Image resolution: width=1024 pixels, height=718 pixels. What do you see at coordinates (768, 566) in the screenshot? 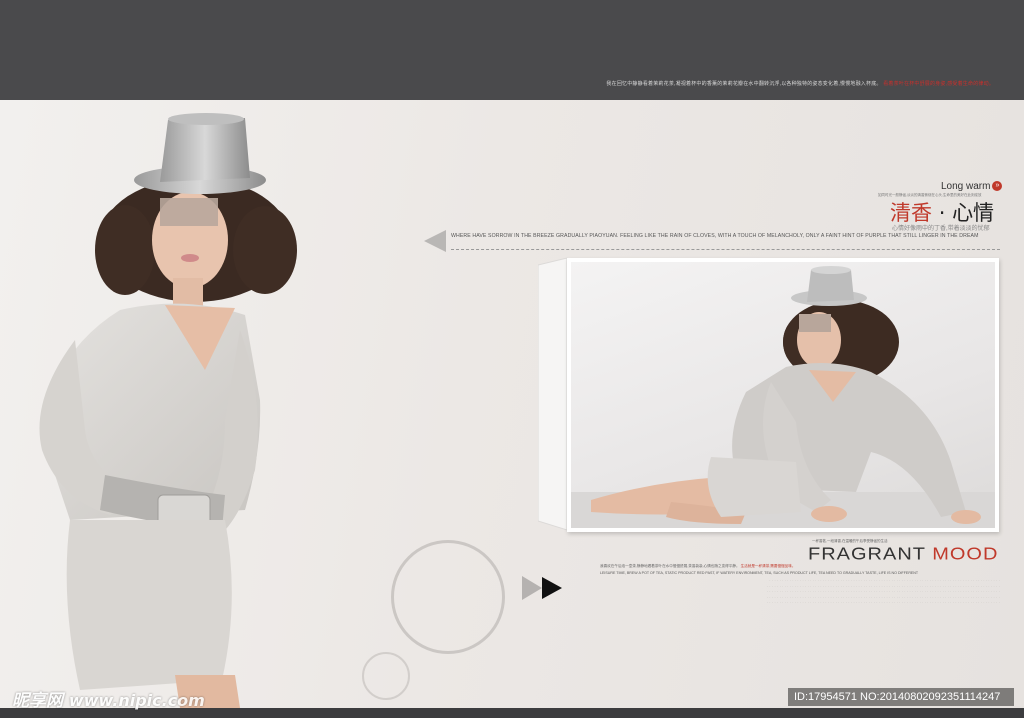
I see `fragrant-paragraph-cn-red: 生活就是一杯清茶,需要慢慢品味。` at bounding box center [768, 566].